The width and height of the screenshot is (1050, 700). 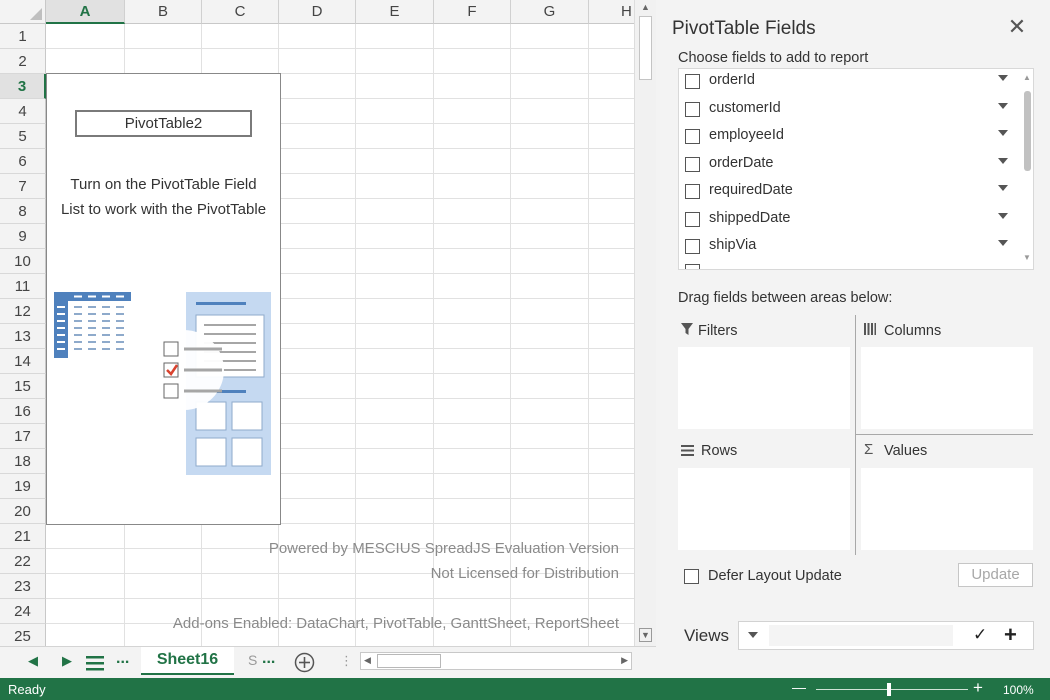 What do you see at coordinates (304, 662) in the screenshot?
I see `add-sheet-icon` at bounding box center [304, 662].